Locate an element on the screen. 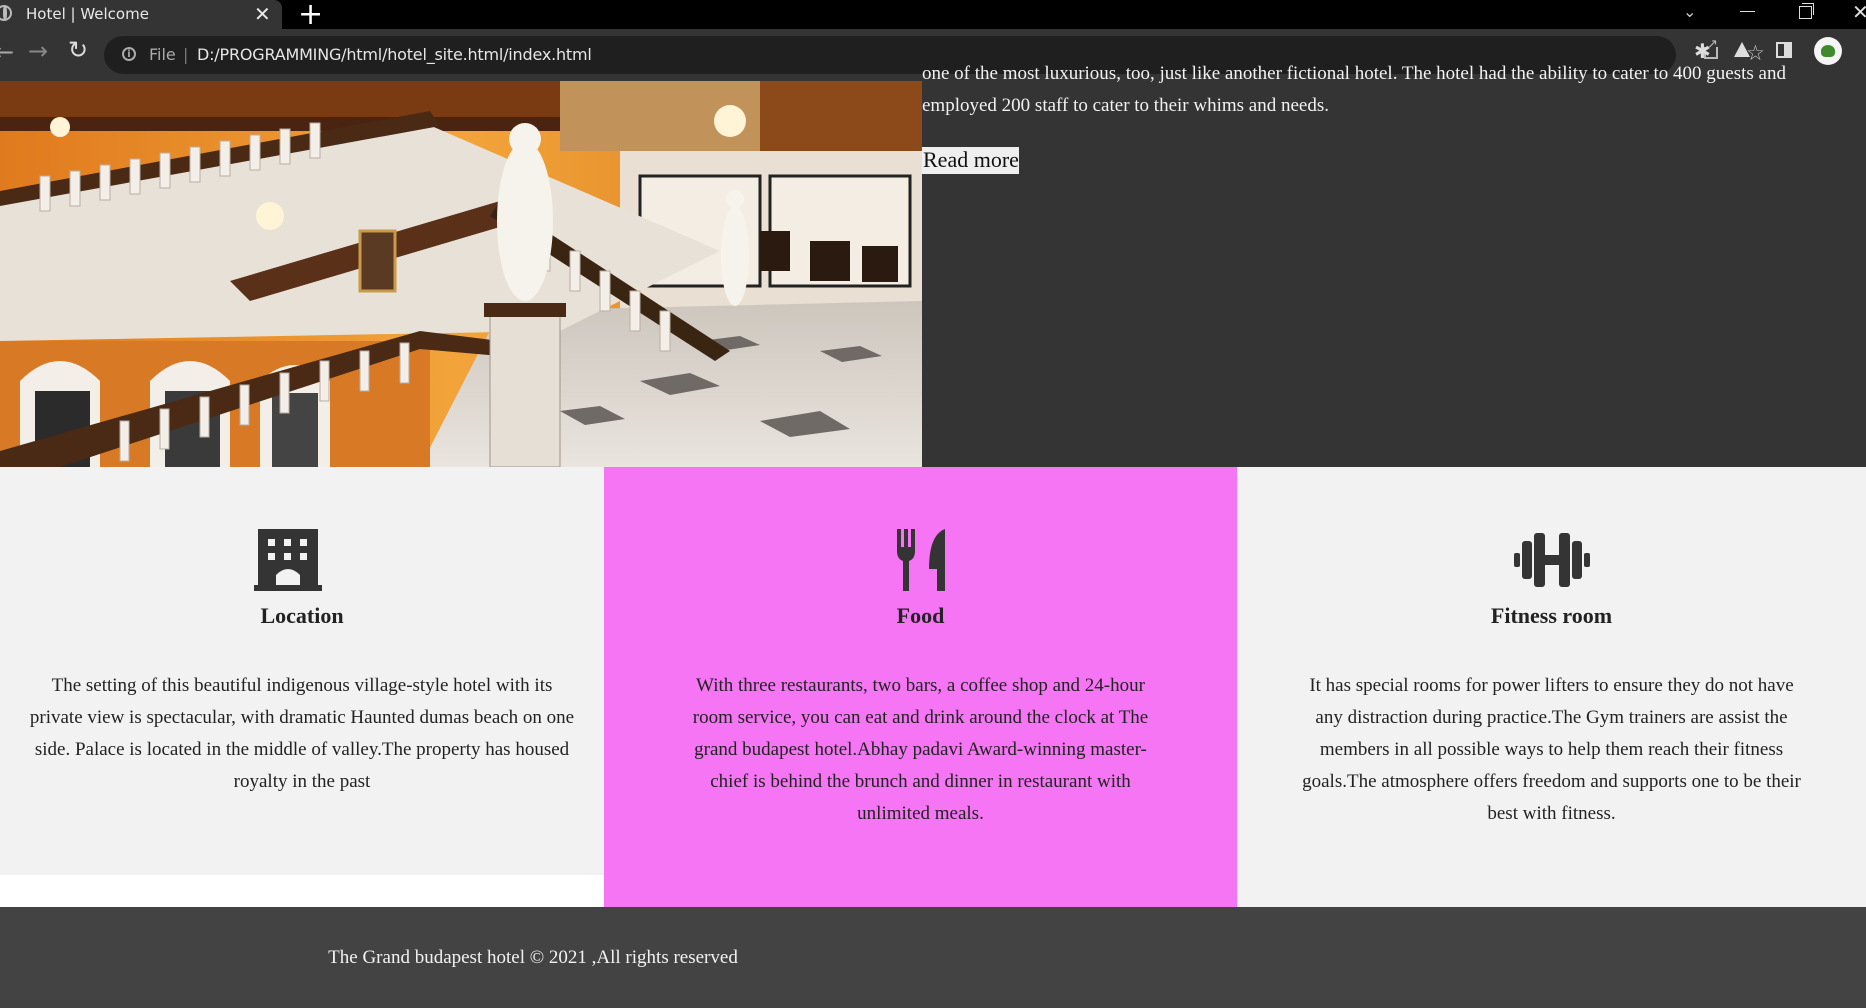 The height and width of the screenshot is (1008, 1866). menu-dots-icon: ⋮ is located at coordinates (1862, 51).